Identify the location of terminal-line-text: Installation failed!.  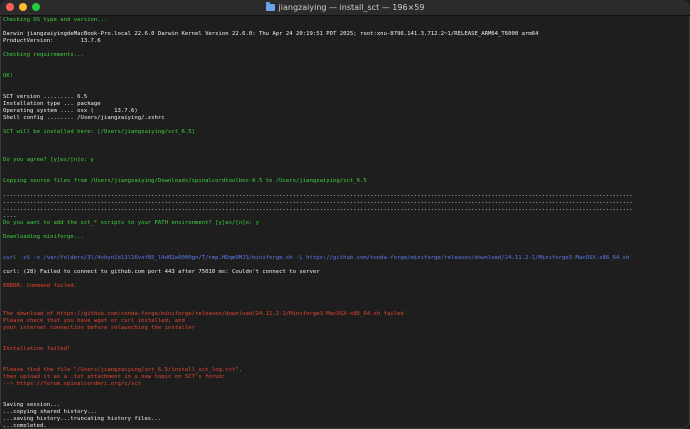
(37, 349).